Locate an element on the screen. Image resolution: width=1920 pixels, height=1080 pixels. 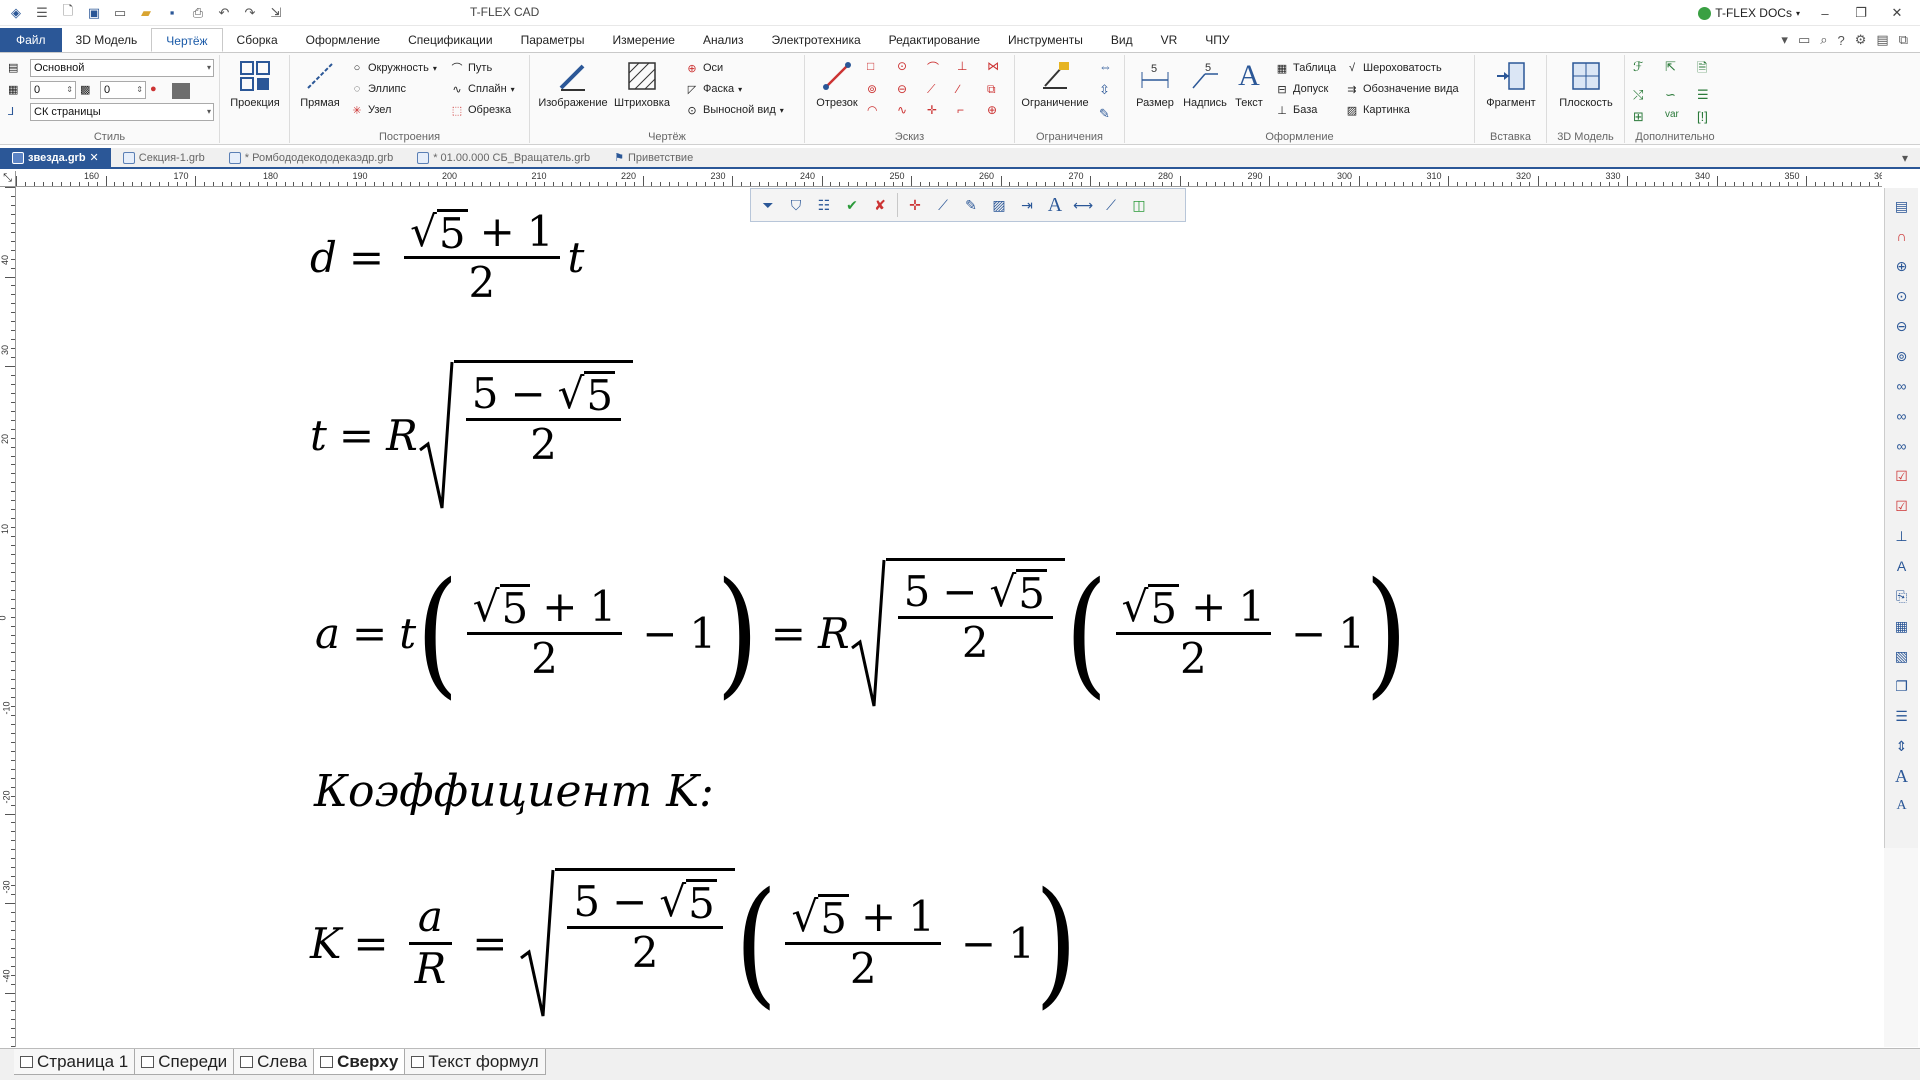
filter-list-icon: ☷ is located at coordinates (824, 205).